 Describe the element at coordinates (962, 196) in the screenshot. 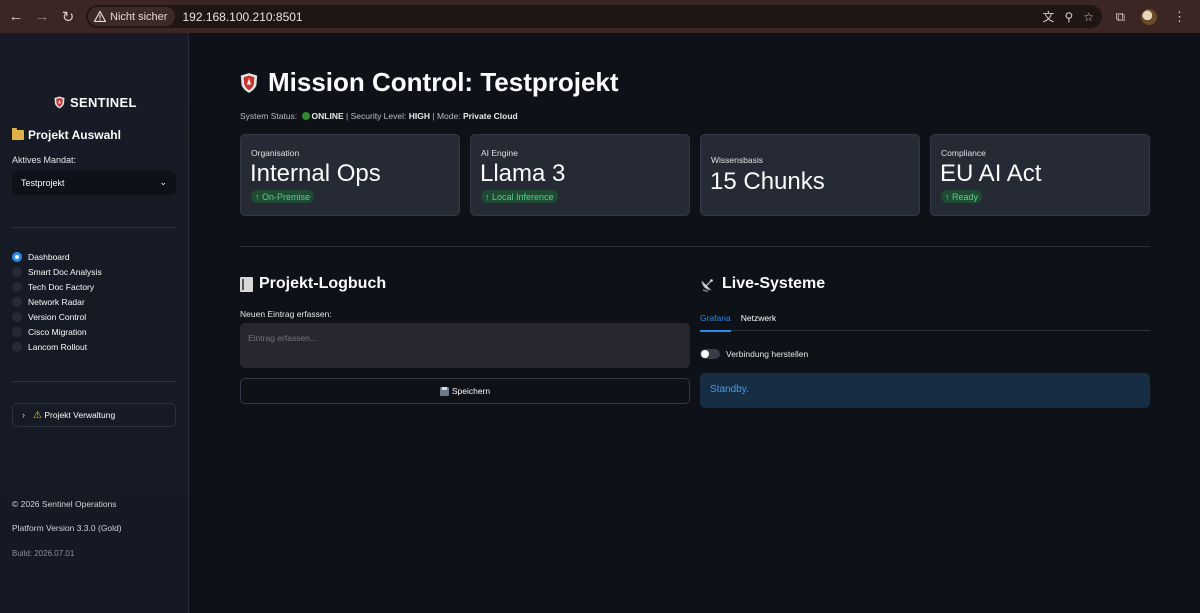

I see `metric-delta-badge: ↑ Ready` at that location.